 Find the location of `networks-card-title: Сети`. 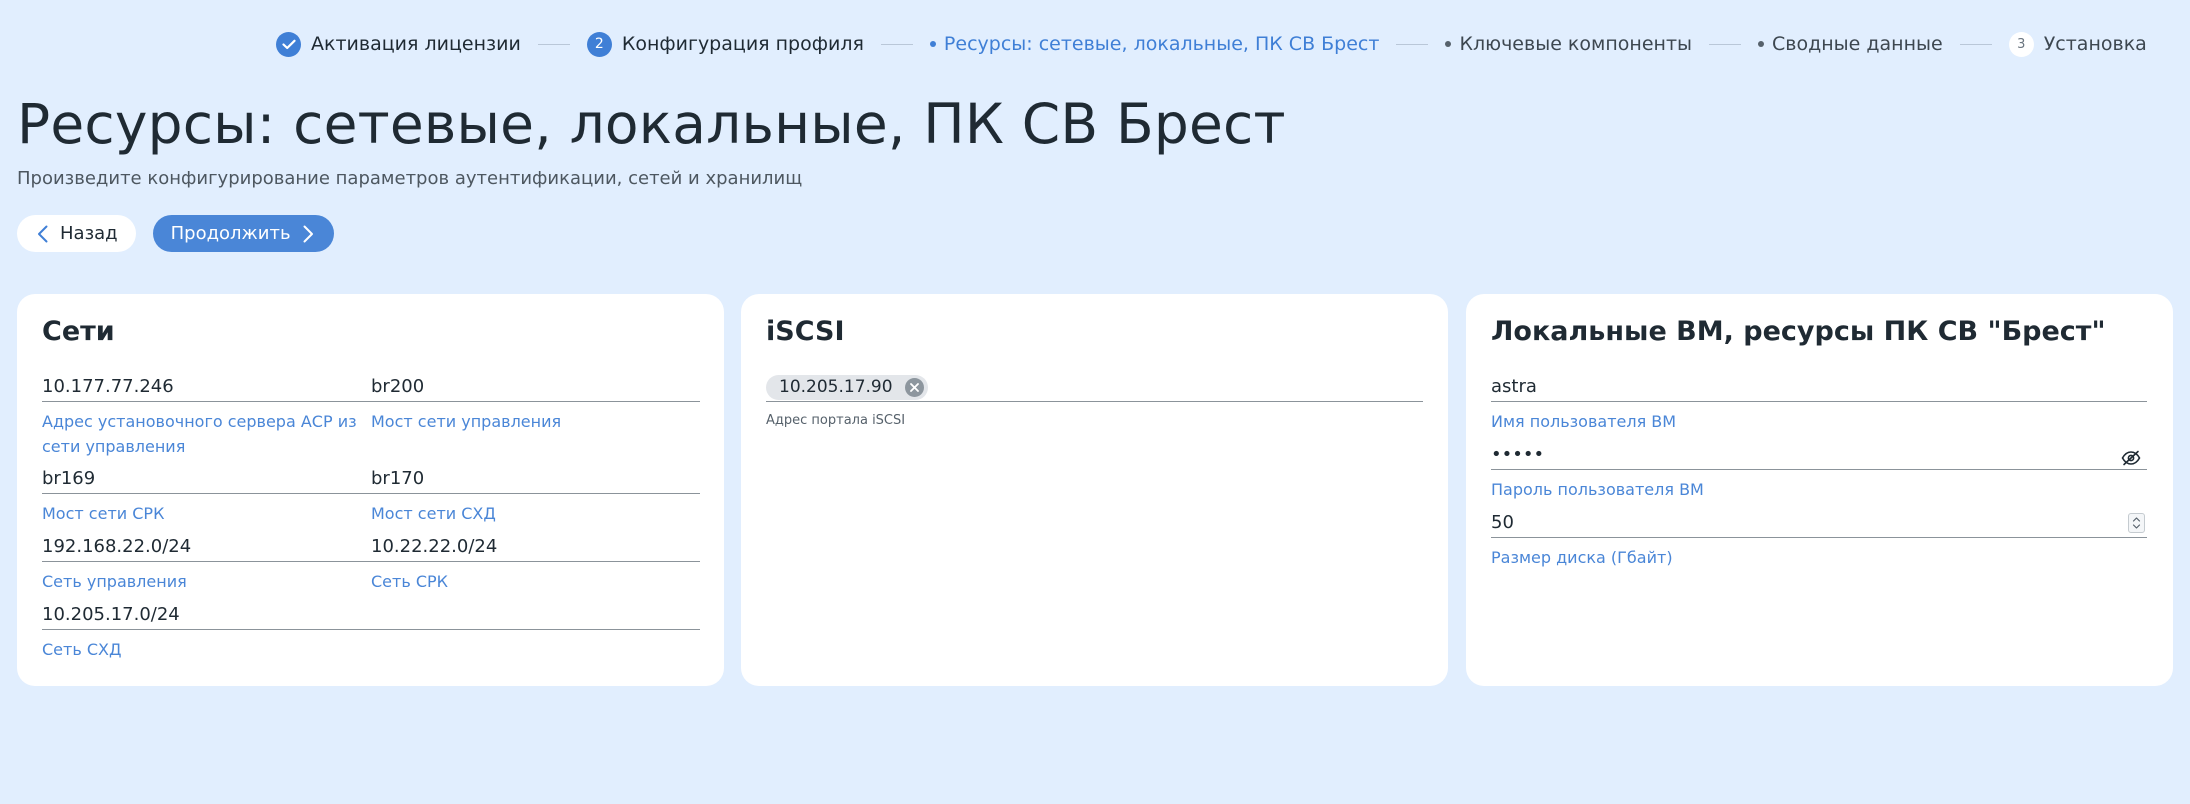

networks-card-title: Сети is located at coordinates (78, 331).